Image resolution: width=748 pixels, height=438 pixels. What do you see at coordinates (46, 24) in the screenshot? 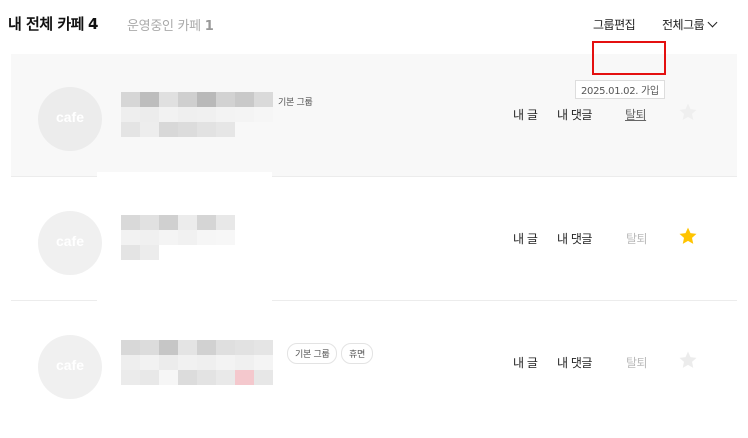
I see `page-title-label: 내 전체 카페` at bounding box center [46, 24].